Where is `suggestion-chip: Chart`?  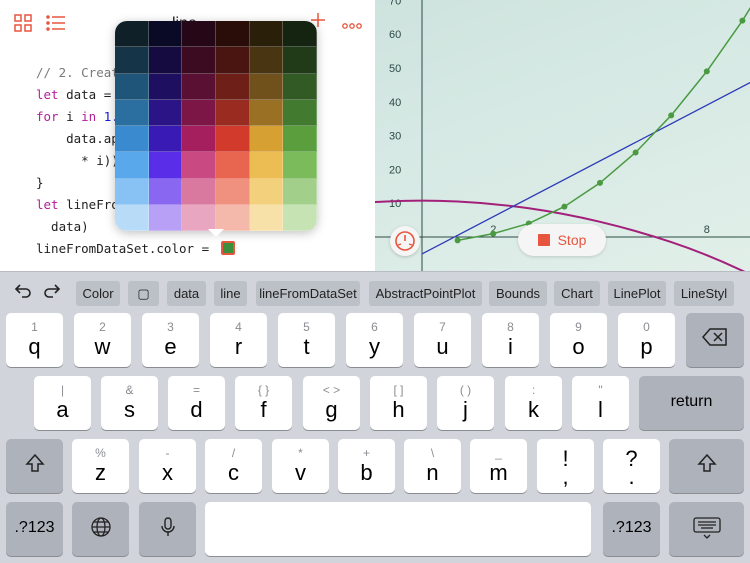 suggestion-chip: Chart is located at coordinates (577, 293).